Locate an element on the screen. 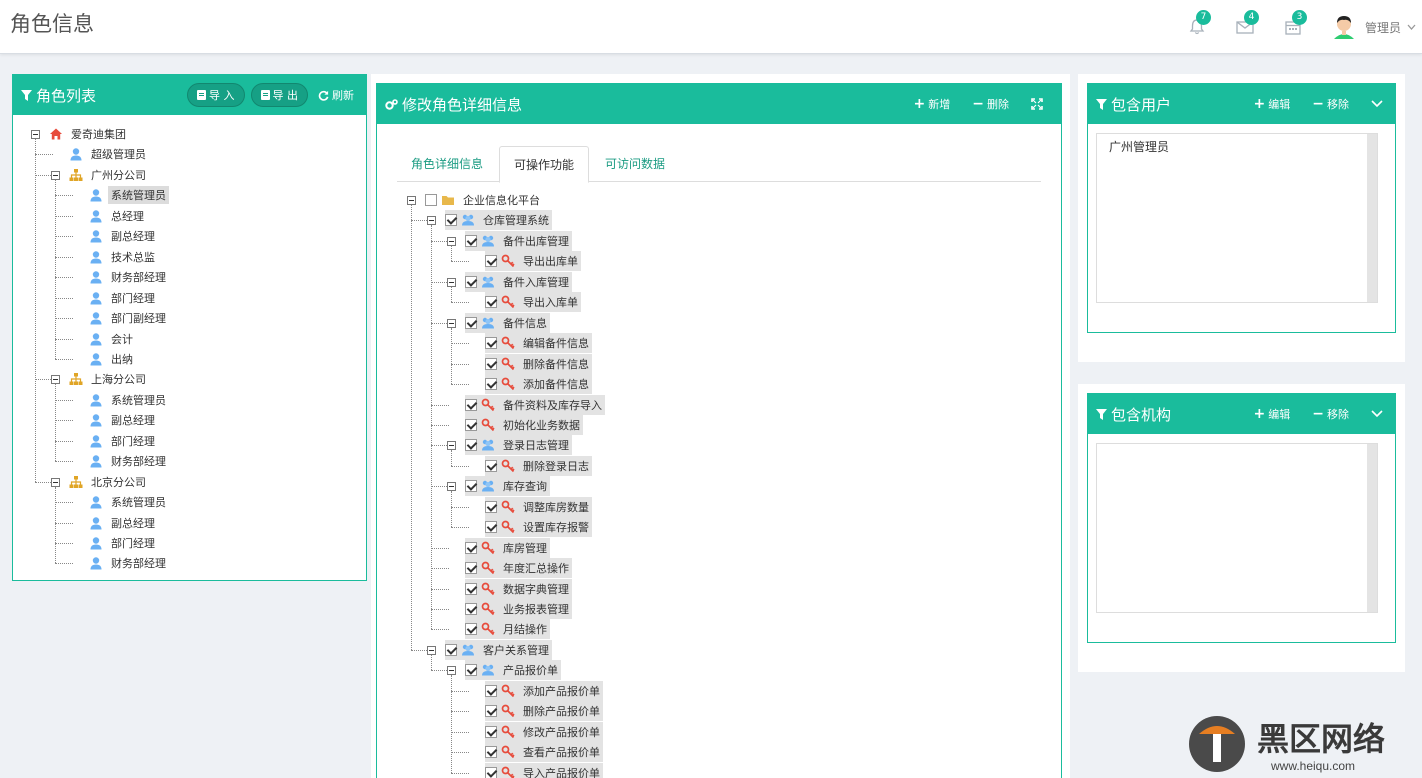 The height and width of the screenshot is (778, 1422). tree-node: 年度汇总操作 is located at coordinates (518, 568).